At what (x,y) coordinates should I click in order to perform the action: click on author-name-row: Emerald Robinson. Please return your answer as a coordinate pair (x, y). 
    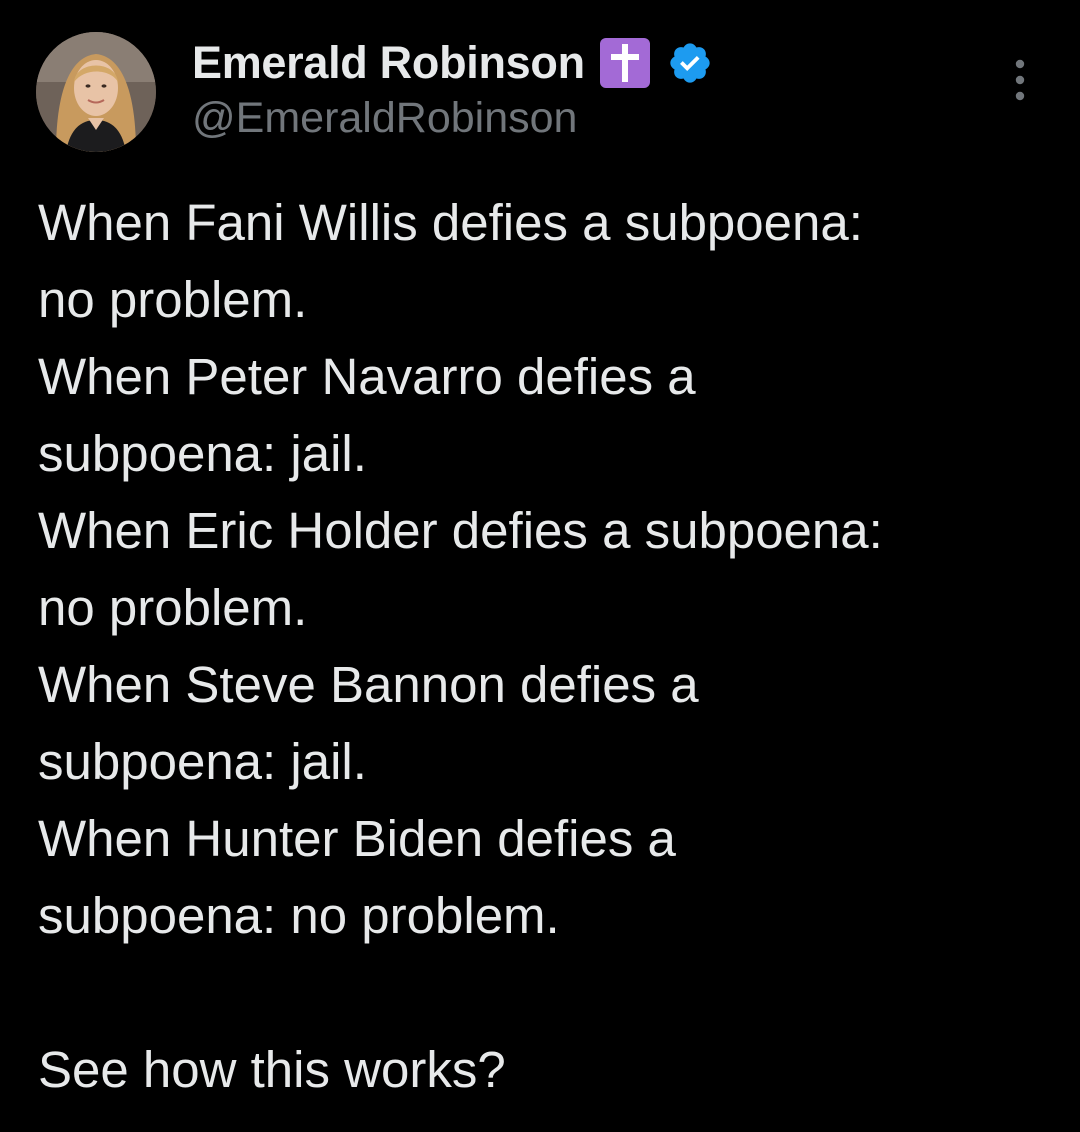
    Looking at the image, I should click on (452, 63).